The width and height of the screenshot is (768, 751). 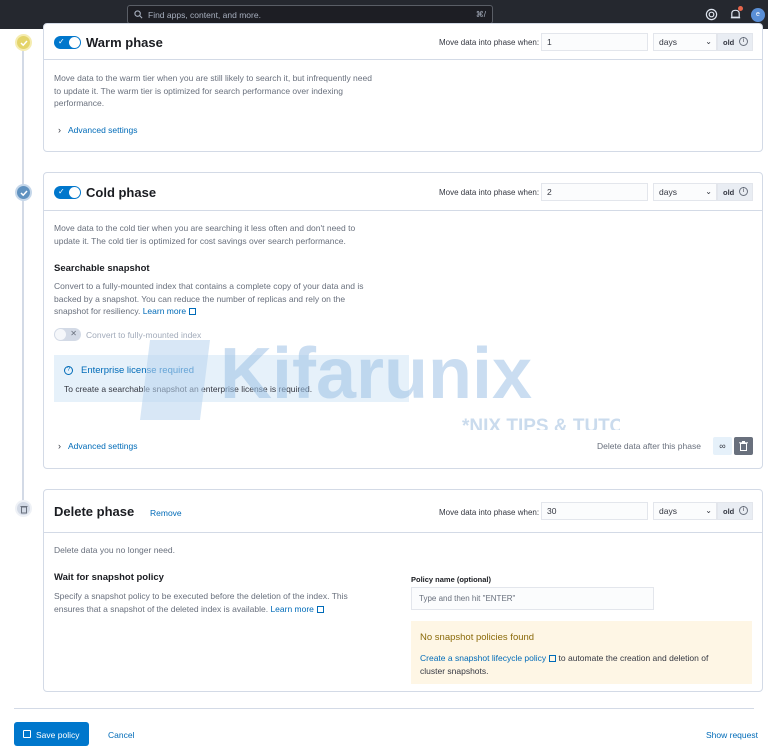 I want to click on cold-badge-label: old, so click(x=729, y=192).